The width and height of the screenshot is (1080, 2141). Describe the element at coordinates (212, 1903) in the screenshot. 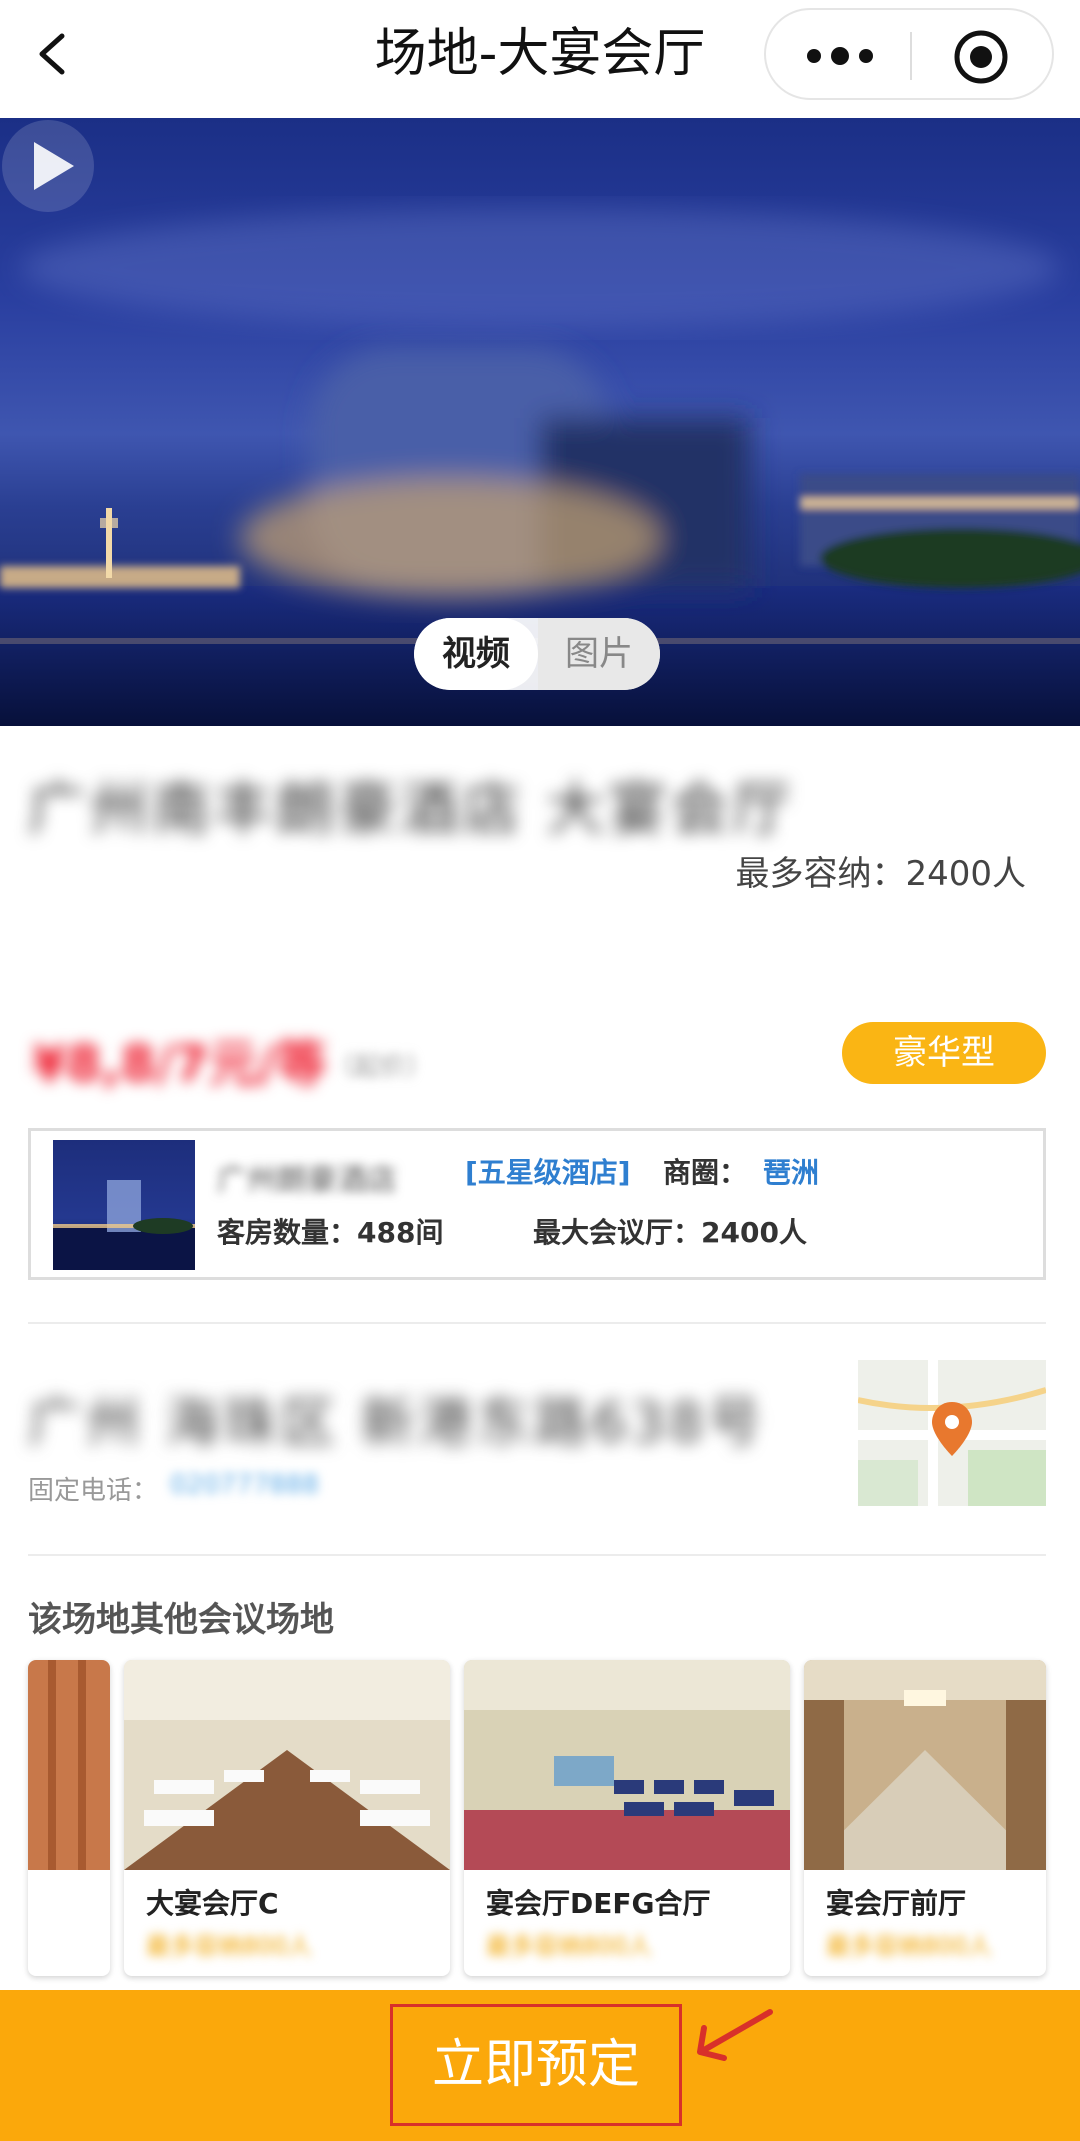

I see `venue-name: 大宴会厅C` at that location.